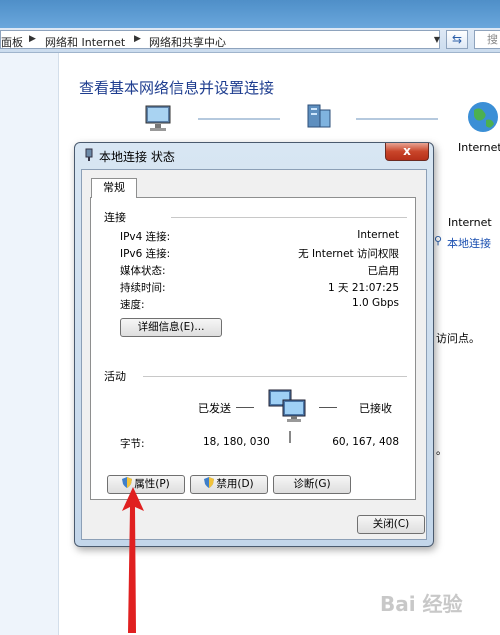  What do you see at coordinates (312, 484) in the screenshot?
I see `diagnose-button: 诊断(G)` at bounding box center [312, 484].